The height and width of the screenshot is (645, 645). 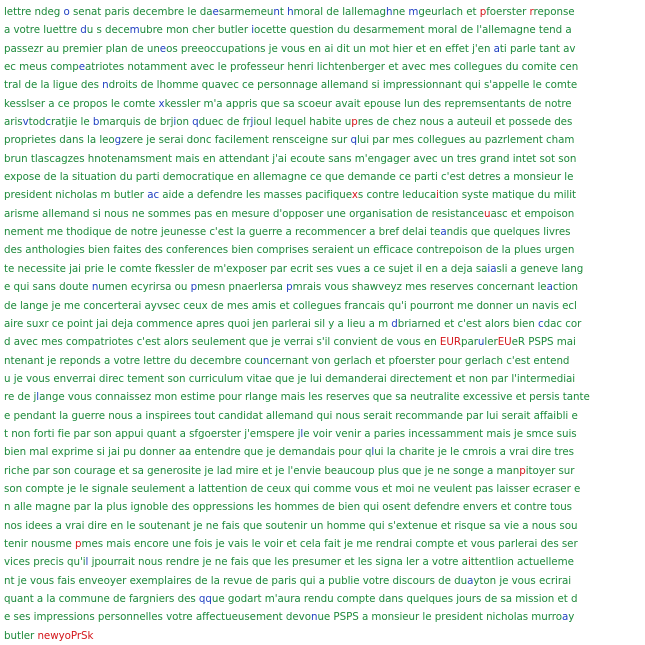 I want to click on text-segment: foerster, so click(x=508, y=12).